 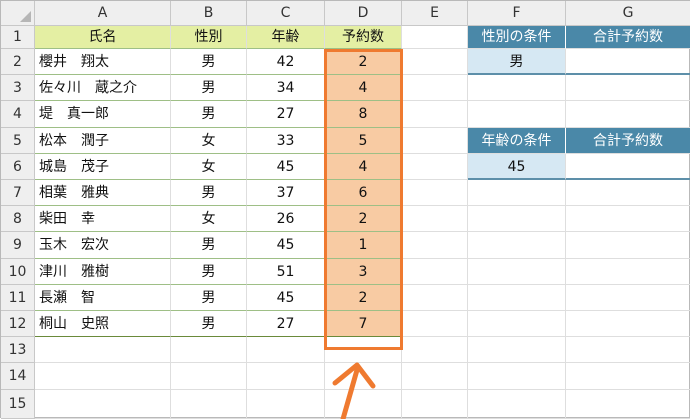 What do you see at coordinates (286, 140) in the screenshot?
I see `cell-age: 33` at bounding box center [286, 140].